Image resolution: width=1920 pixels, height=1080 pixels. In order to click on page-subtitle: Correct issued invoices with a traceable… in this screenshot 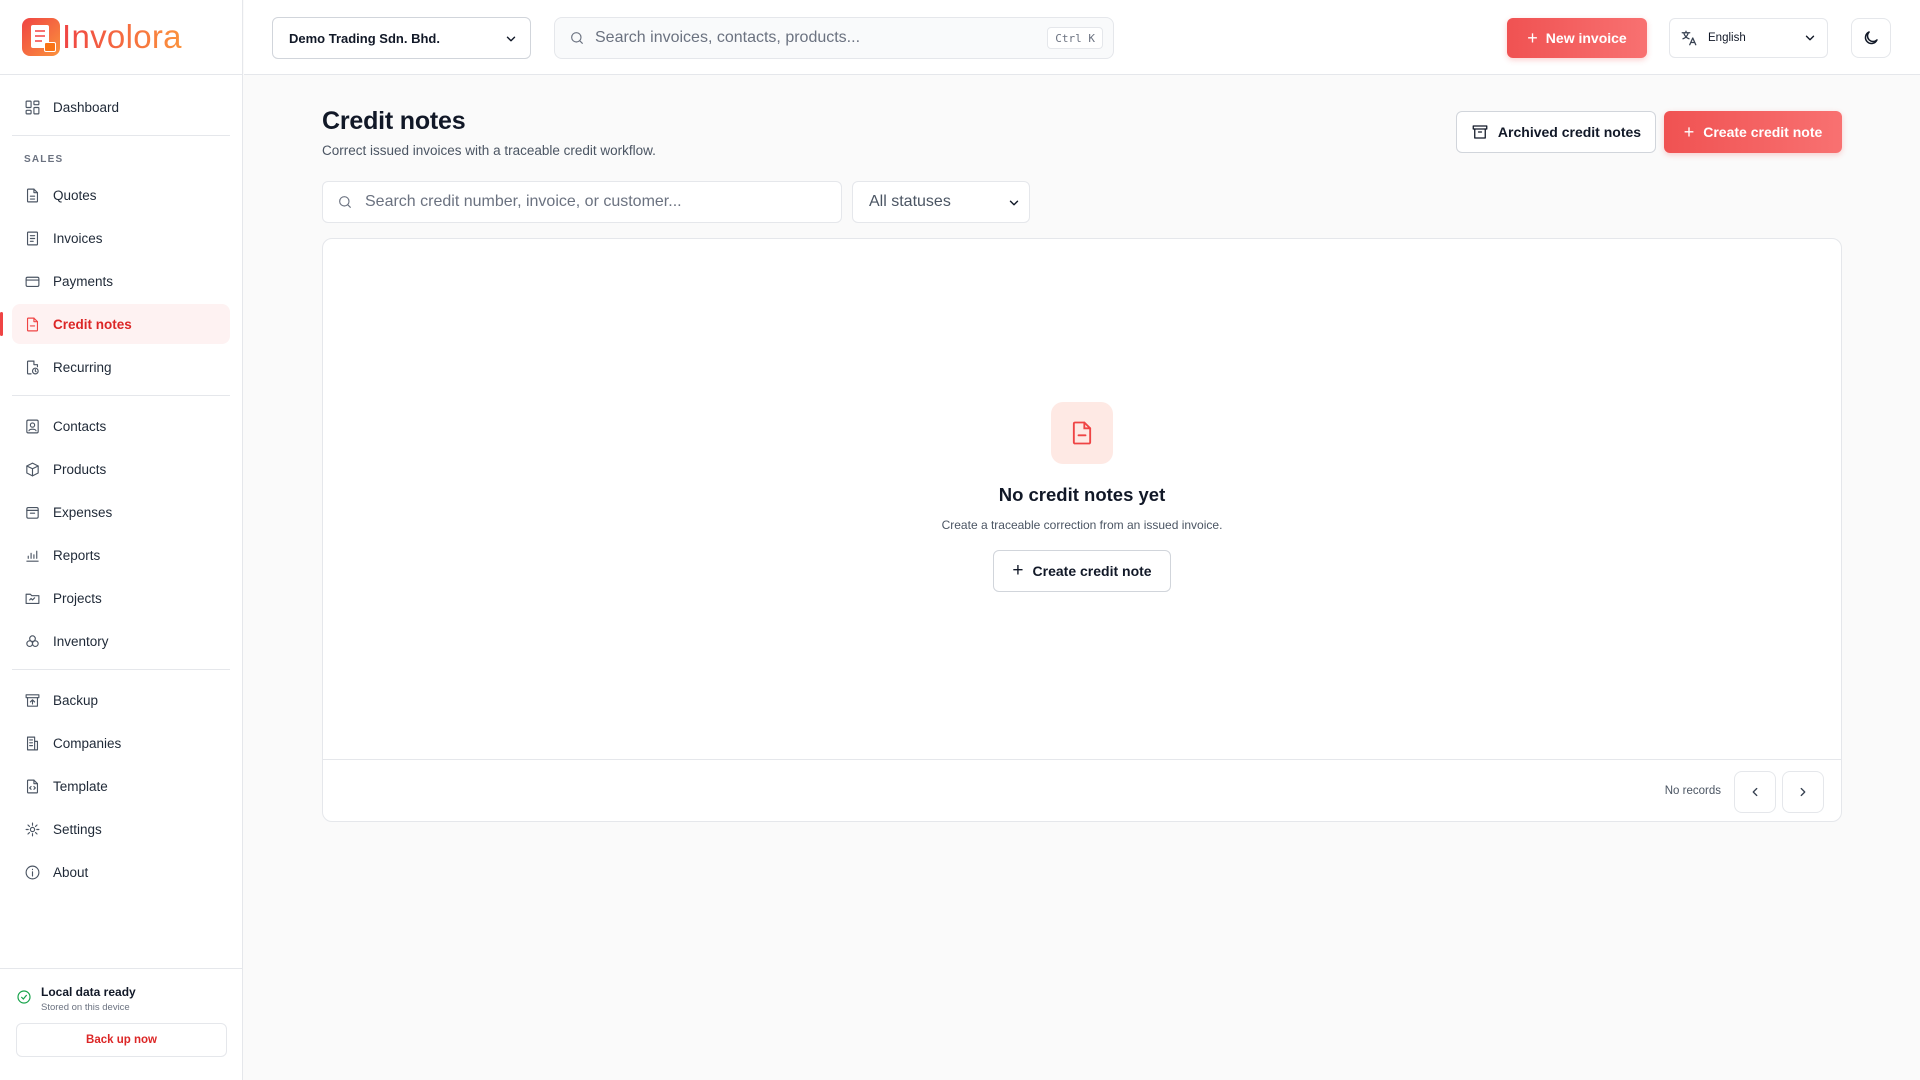, I will do `click(489, 150)`.